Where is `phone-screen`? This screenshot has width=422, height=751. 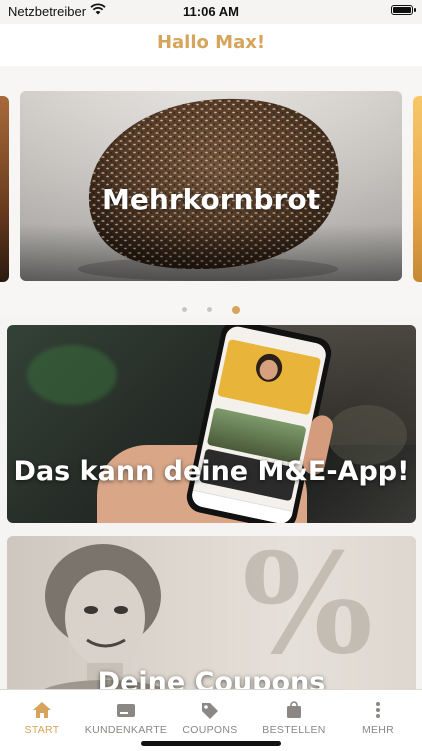 phone-screen is located at coordinates (259, 424).